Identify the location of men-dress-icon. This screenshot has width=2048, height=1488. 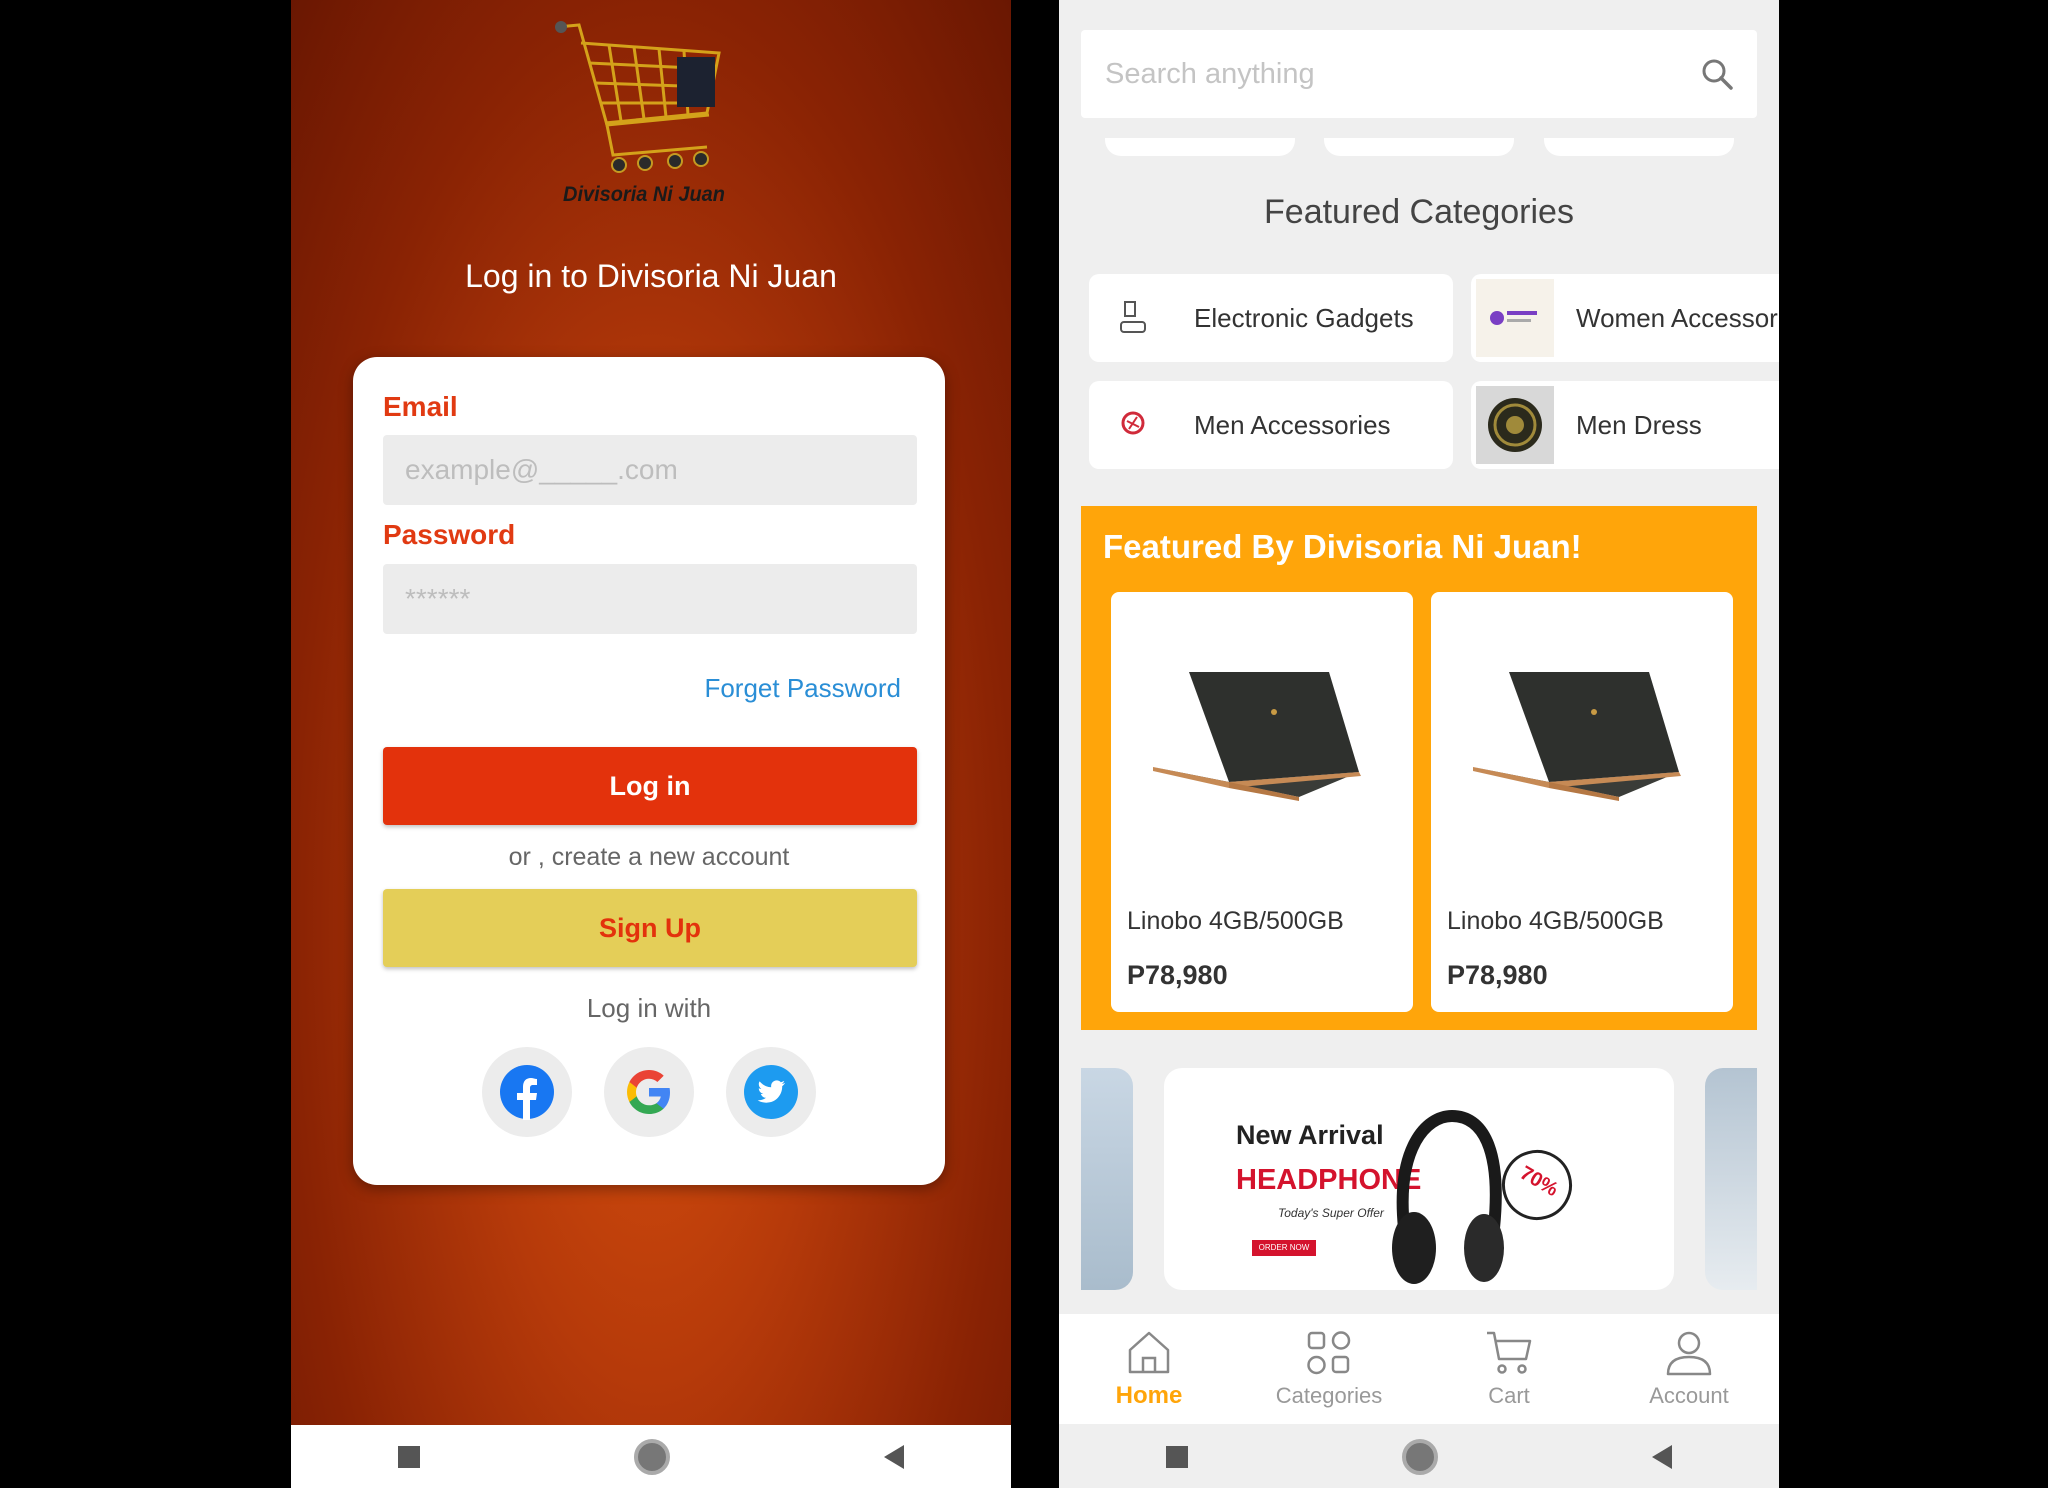
(1515, 425).